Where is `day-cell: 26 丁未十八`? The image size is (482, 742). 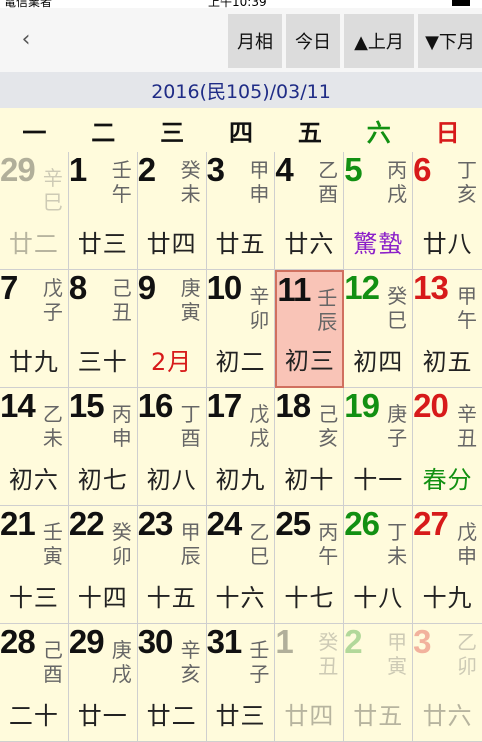 day-cell: 26 丁未十八 is located at coordinates (379, 565).